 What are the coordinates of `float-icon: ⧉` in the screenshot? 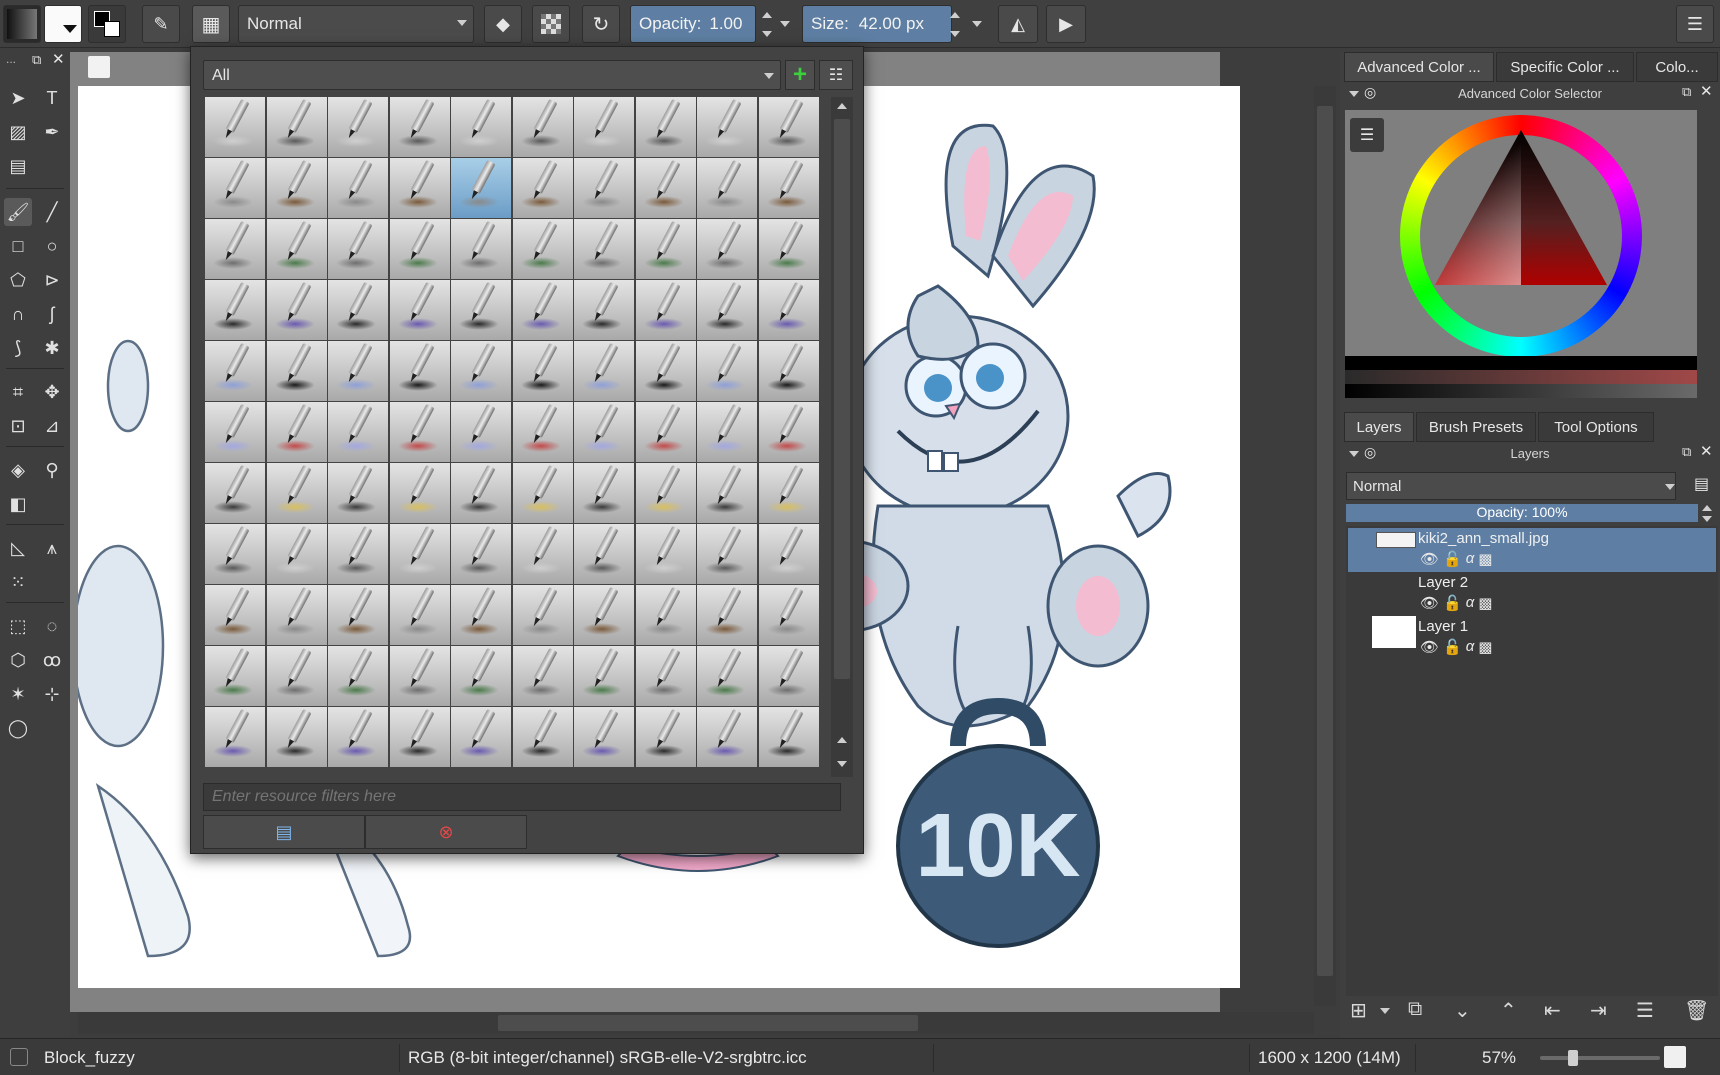 It's located at (1686, 452).